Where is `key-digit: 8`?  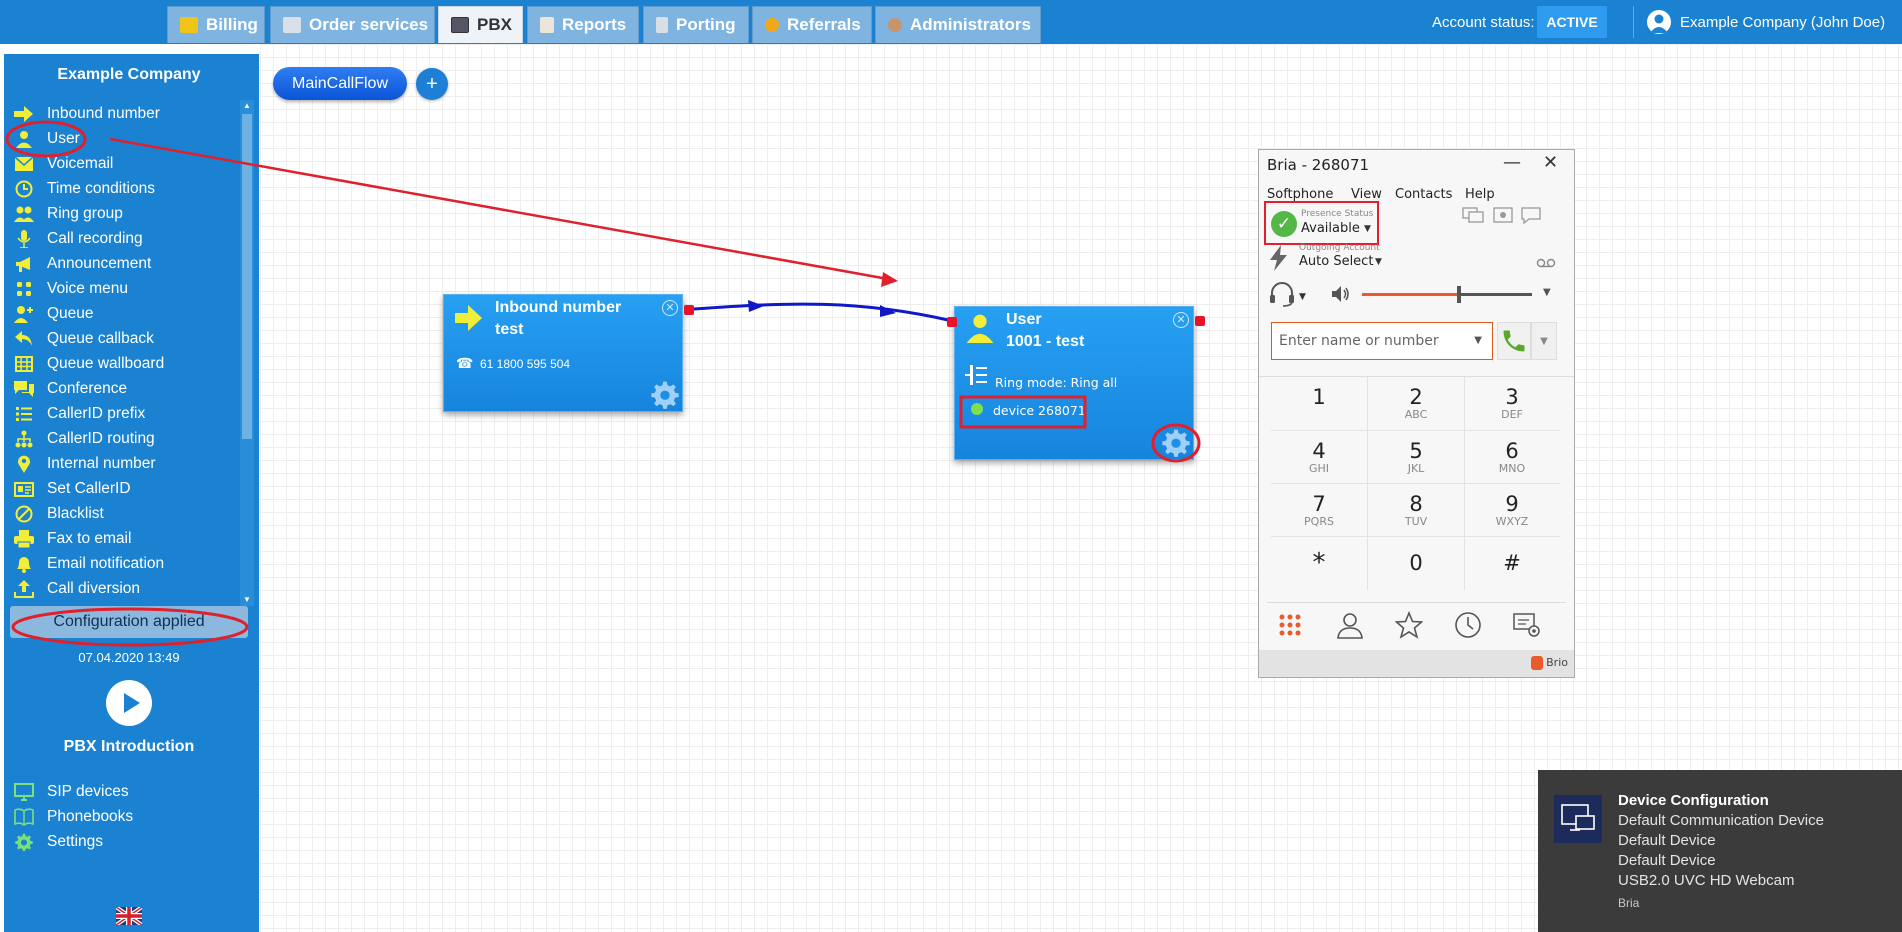 key-digit: 8 is located at coordinates (1416, 504).